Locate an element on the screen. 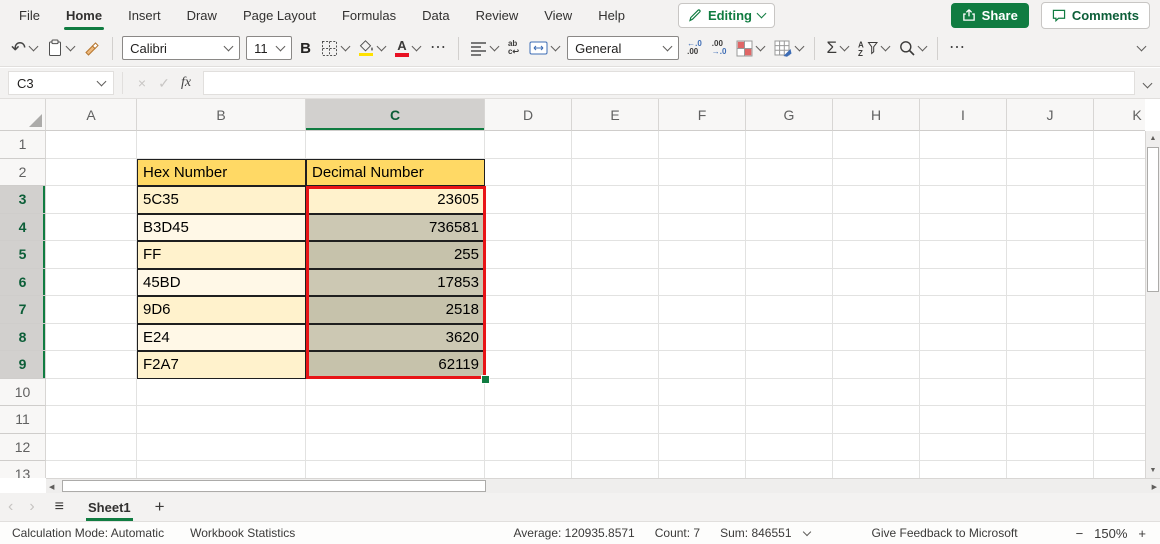 This screenshot has width=1160, height=544. align-button is located at coordinates (484, 48).